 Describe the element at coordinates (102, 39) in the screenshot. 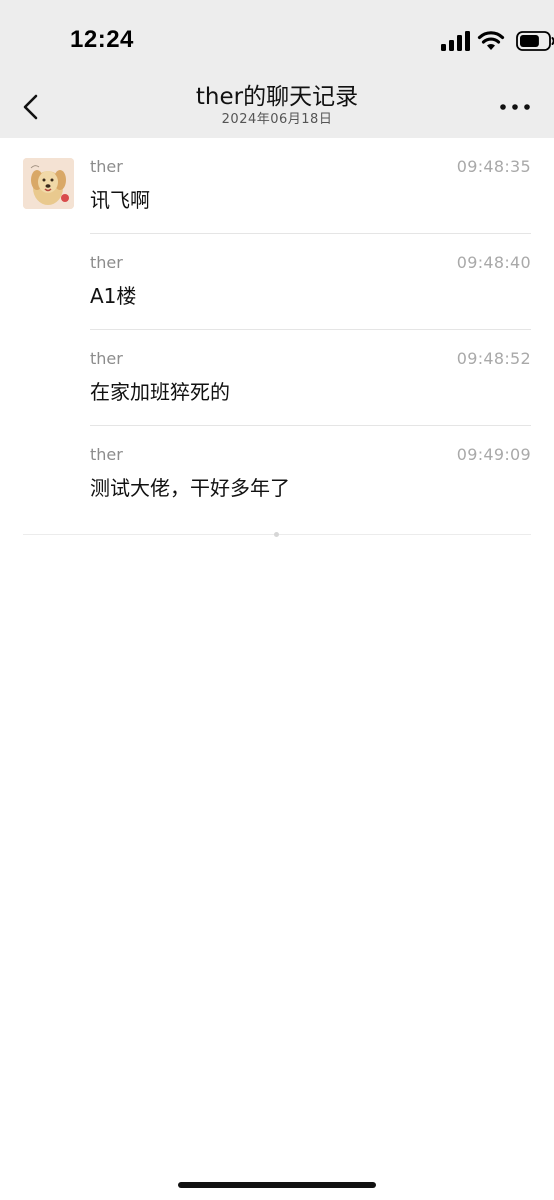

I see `status-time: 12:24` at that location.